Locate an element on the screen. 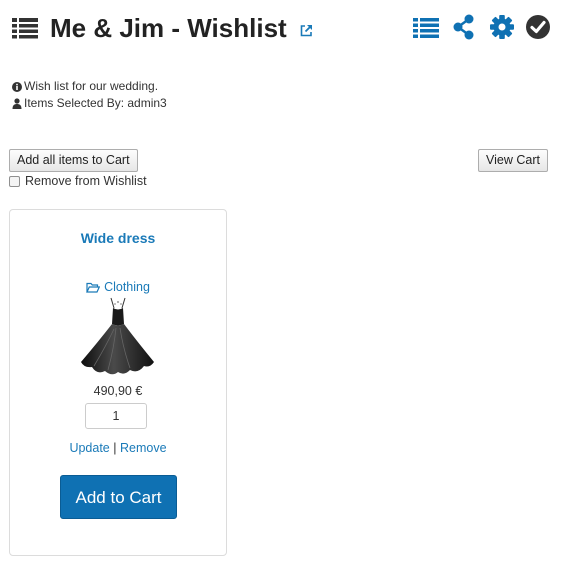 Image resolution: width=562 pixels, height=565 pixels. folder-open-icon is located at coordinates (93, 287).